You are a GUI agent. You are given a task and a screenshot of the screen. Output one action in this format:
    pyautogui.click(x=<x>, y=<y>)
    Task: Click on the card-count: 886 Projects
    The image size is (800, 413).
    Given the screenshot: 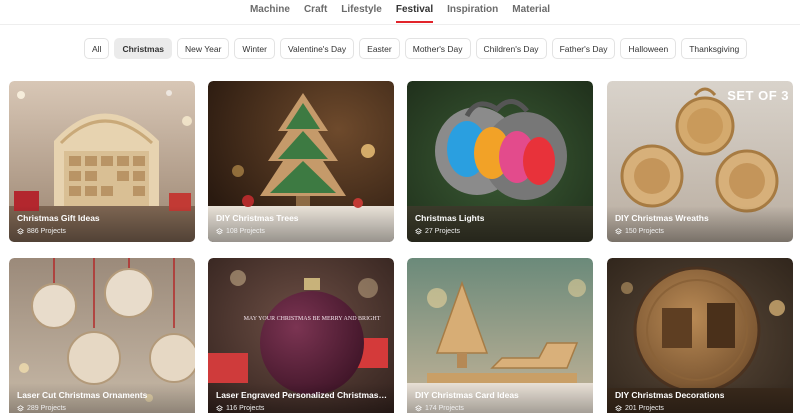 What is the action you would take?
    pyautogui.click(x=41, y=231)
    